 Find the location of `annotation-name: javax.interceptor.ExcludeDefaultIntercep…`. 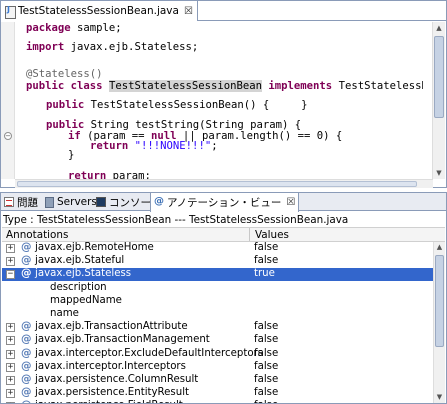

annotation-name: javax.interceptor.ExcludeDefaultIntercep… is located at coordinates (149, 353).